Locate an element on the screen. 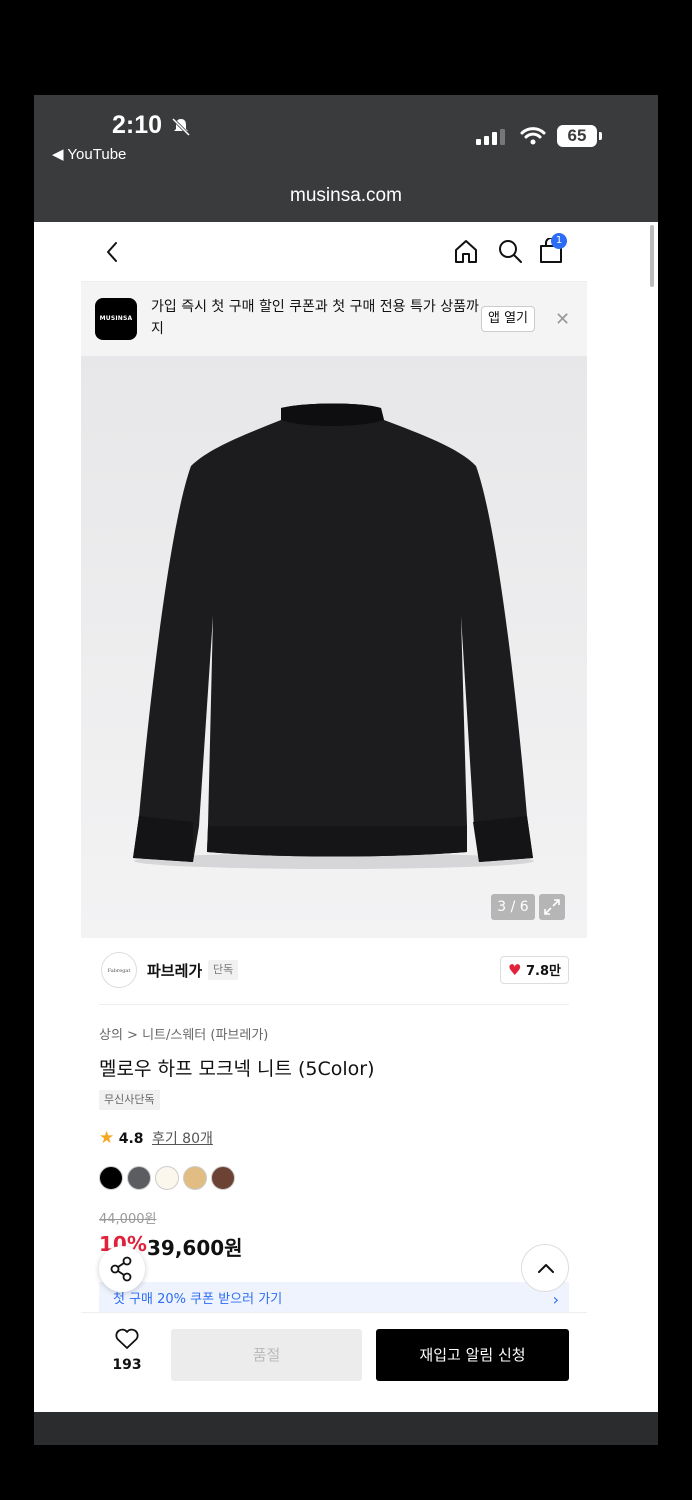 This screenshot has height=1500, width=692. url-bar: musinsa.com is located at coordinates (346, 196).